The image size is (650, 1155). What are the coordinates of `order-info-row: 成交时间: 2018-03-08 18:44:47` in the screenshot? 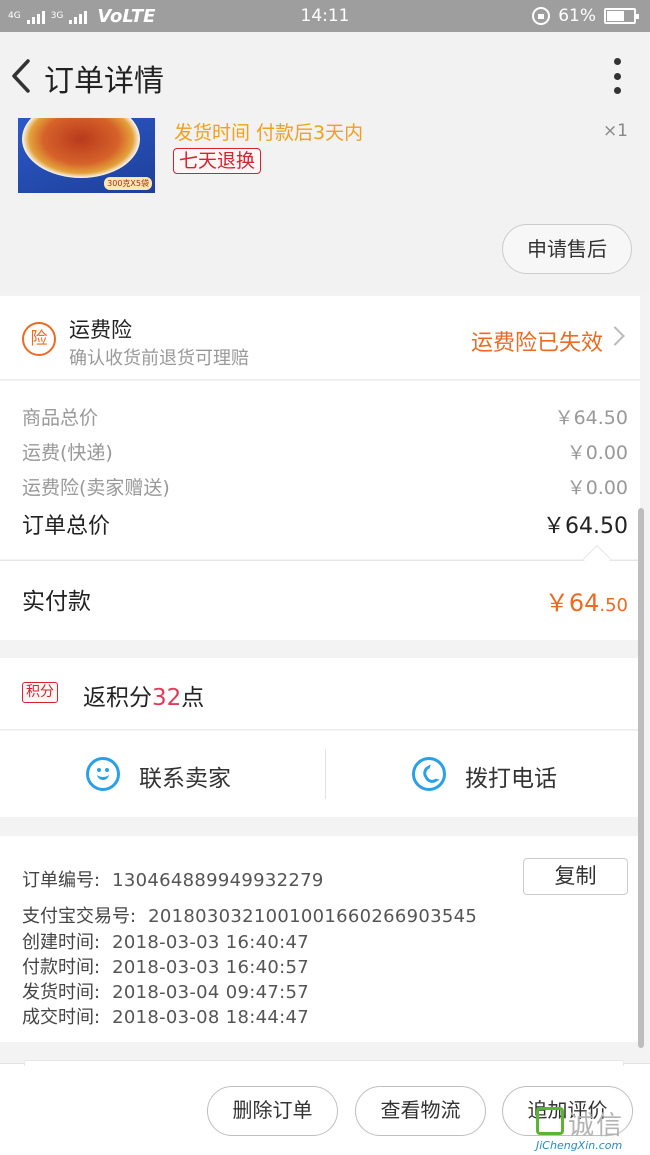 It's located at (165, 1016).